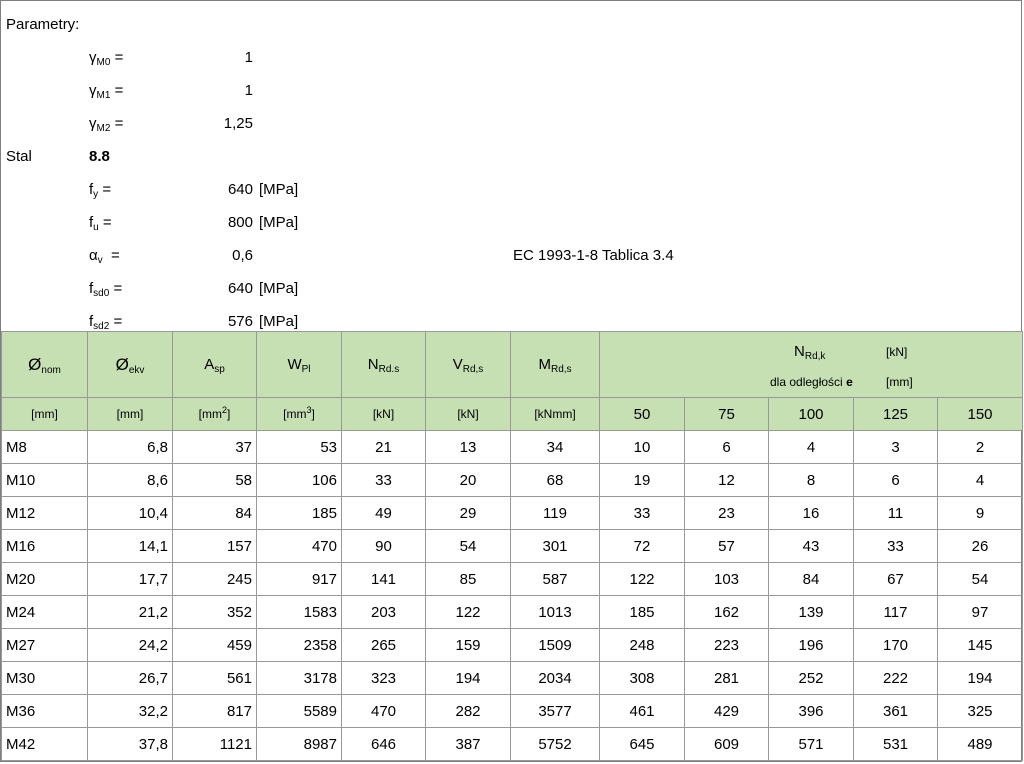  I want to click on cell-nrd-k-e75: 223, so click(726, 645).